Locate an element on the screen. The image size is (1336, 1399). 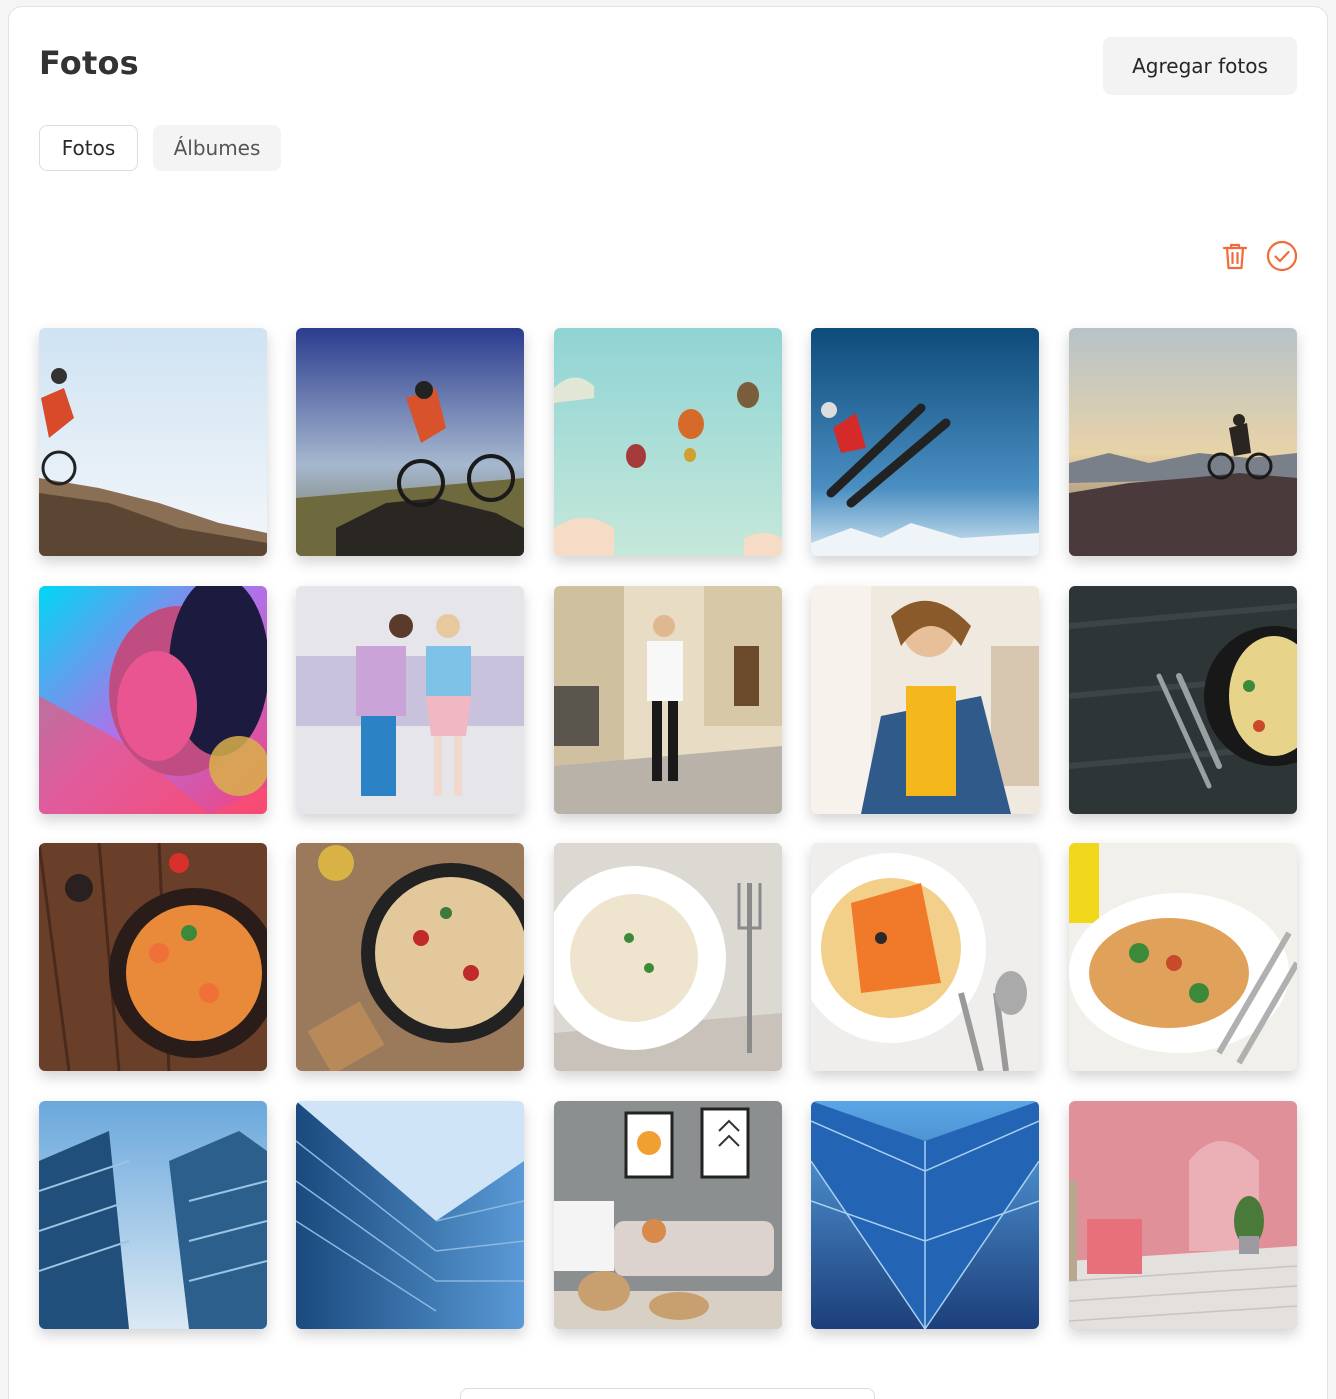
trash-icon is located at coordinates (1235, 256).